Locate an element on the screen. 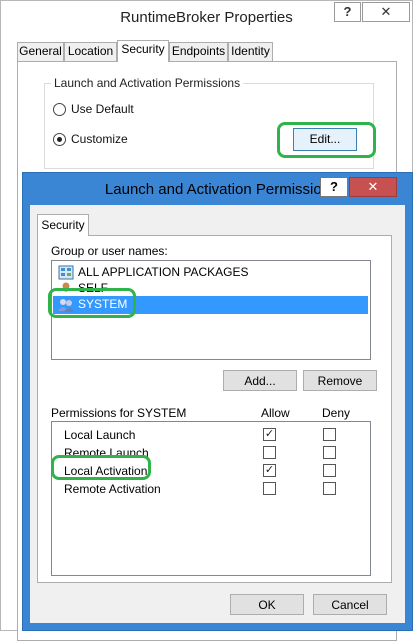 Image resolution: width=413 pixels, height=641 pixels. user-name-text: SYSTEM is located at coordinates (103, 304).